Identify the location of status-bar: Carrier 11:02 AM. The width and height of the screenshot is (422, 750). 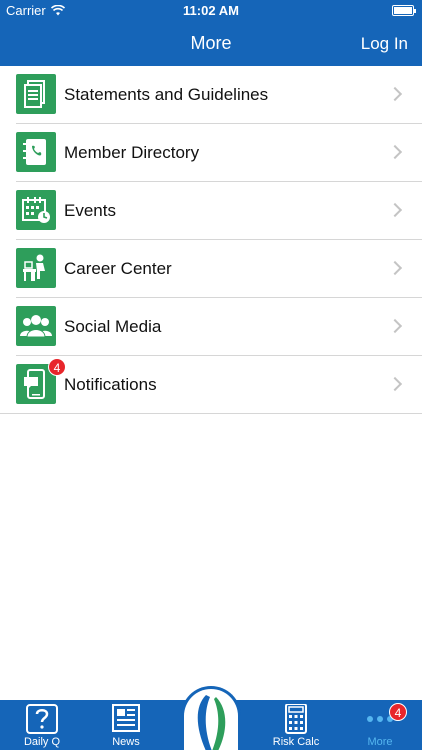
(211, 11).